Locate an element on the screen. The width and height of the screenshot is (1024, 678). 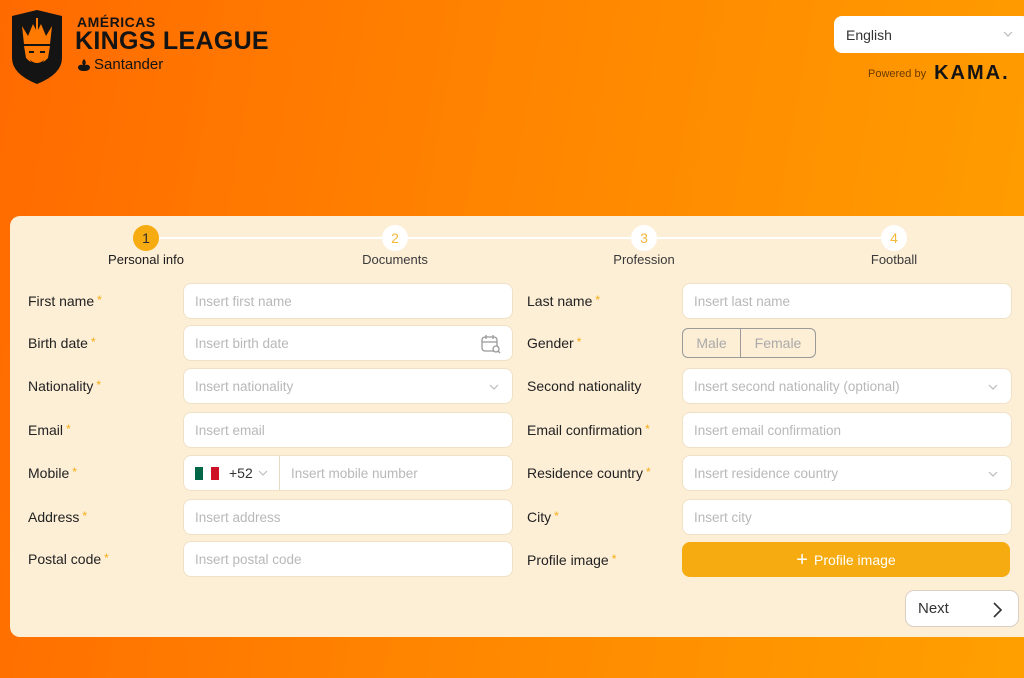
powered-by-label: Powered by is located at coordinates (897, 73).